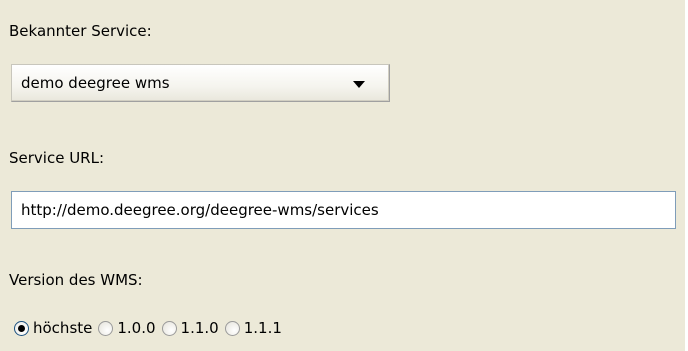  I want to click on wms-version-label: Version des WMS:, so click(76, 280).